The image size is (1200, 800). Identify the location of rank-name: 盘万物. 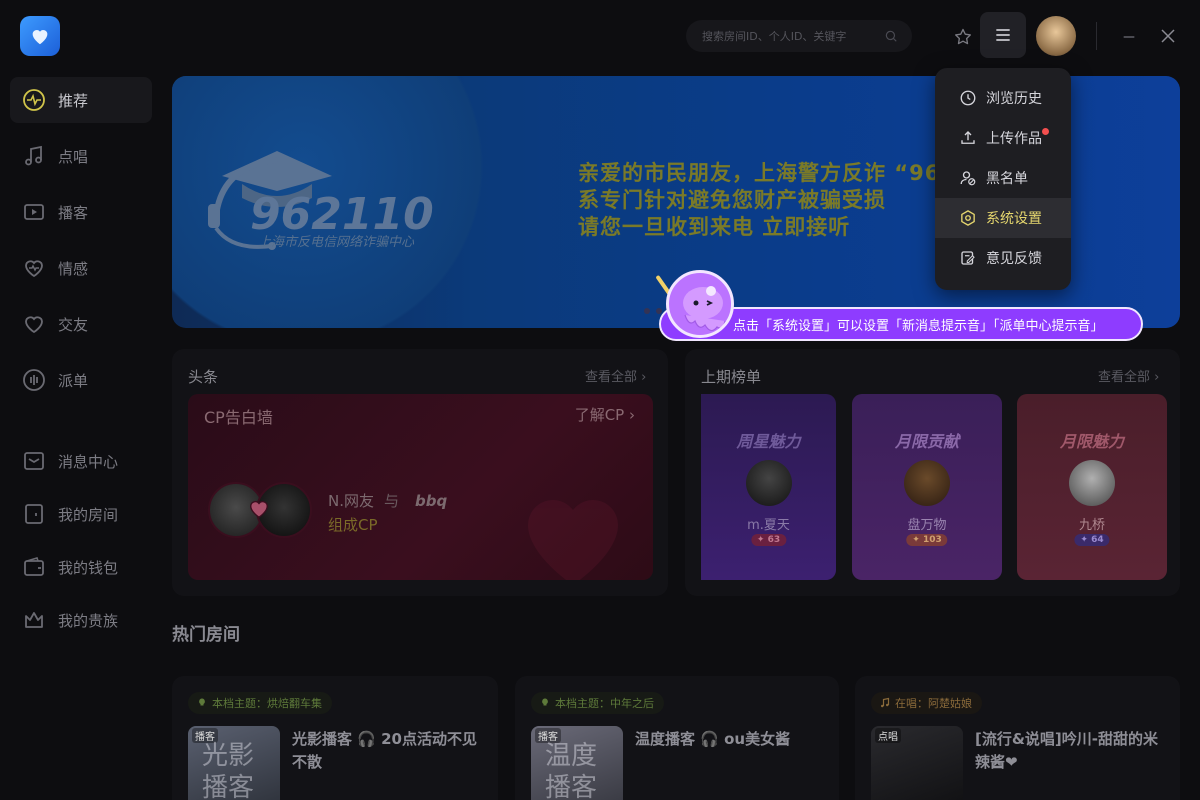
(927, 525).